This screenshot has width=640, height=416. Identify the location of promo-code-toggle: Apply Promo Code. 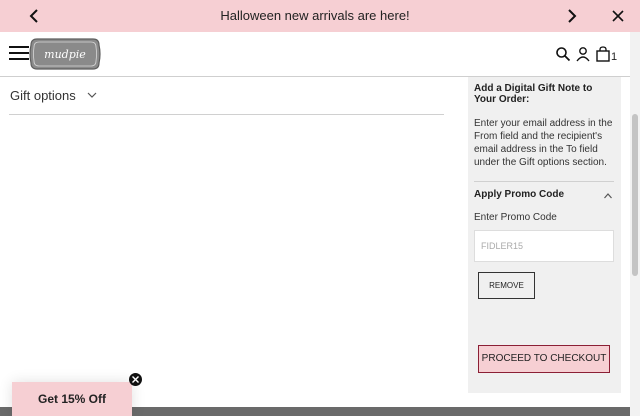
(545, 196).